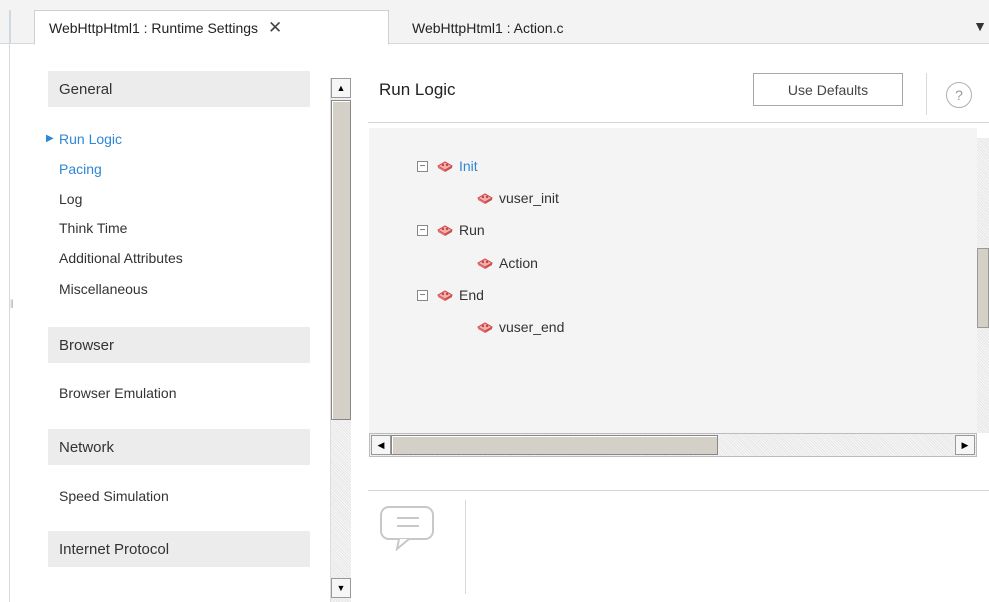 This screenshot has height=602, width=989. What do you see at coordinates (468, 166) in the screenshot?
I see `tree-node-label: Init` at bounding box center [468, 166].